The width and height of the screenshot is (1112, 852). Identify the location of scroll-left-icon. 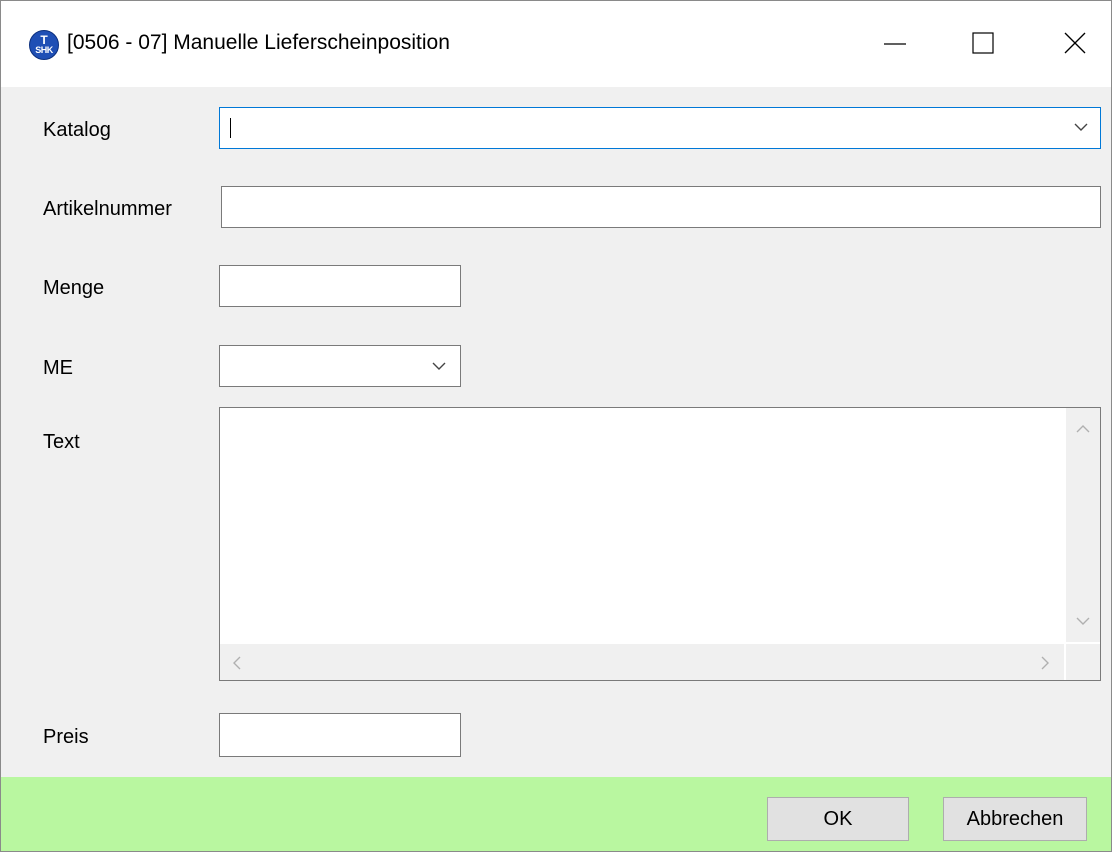
(237, 663).